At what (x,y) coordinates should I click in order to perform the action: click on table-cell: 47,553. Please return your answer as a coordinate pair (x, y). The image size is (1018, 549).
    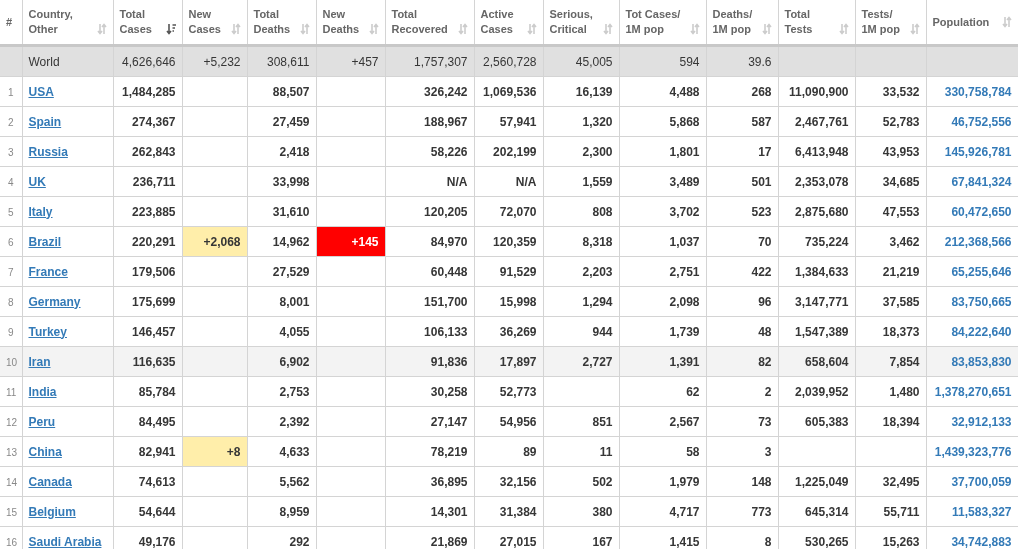
    Looking at the image, I should click on (890, 211).